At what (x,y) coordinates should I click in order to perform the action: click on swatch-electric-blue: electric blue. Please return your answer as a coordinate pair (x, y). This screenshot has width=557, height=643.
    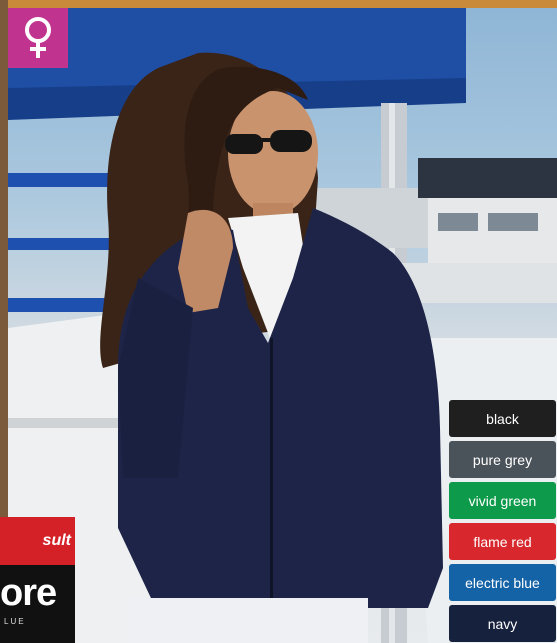
    Looking at the image, I should click on (502, 582).